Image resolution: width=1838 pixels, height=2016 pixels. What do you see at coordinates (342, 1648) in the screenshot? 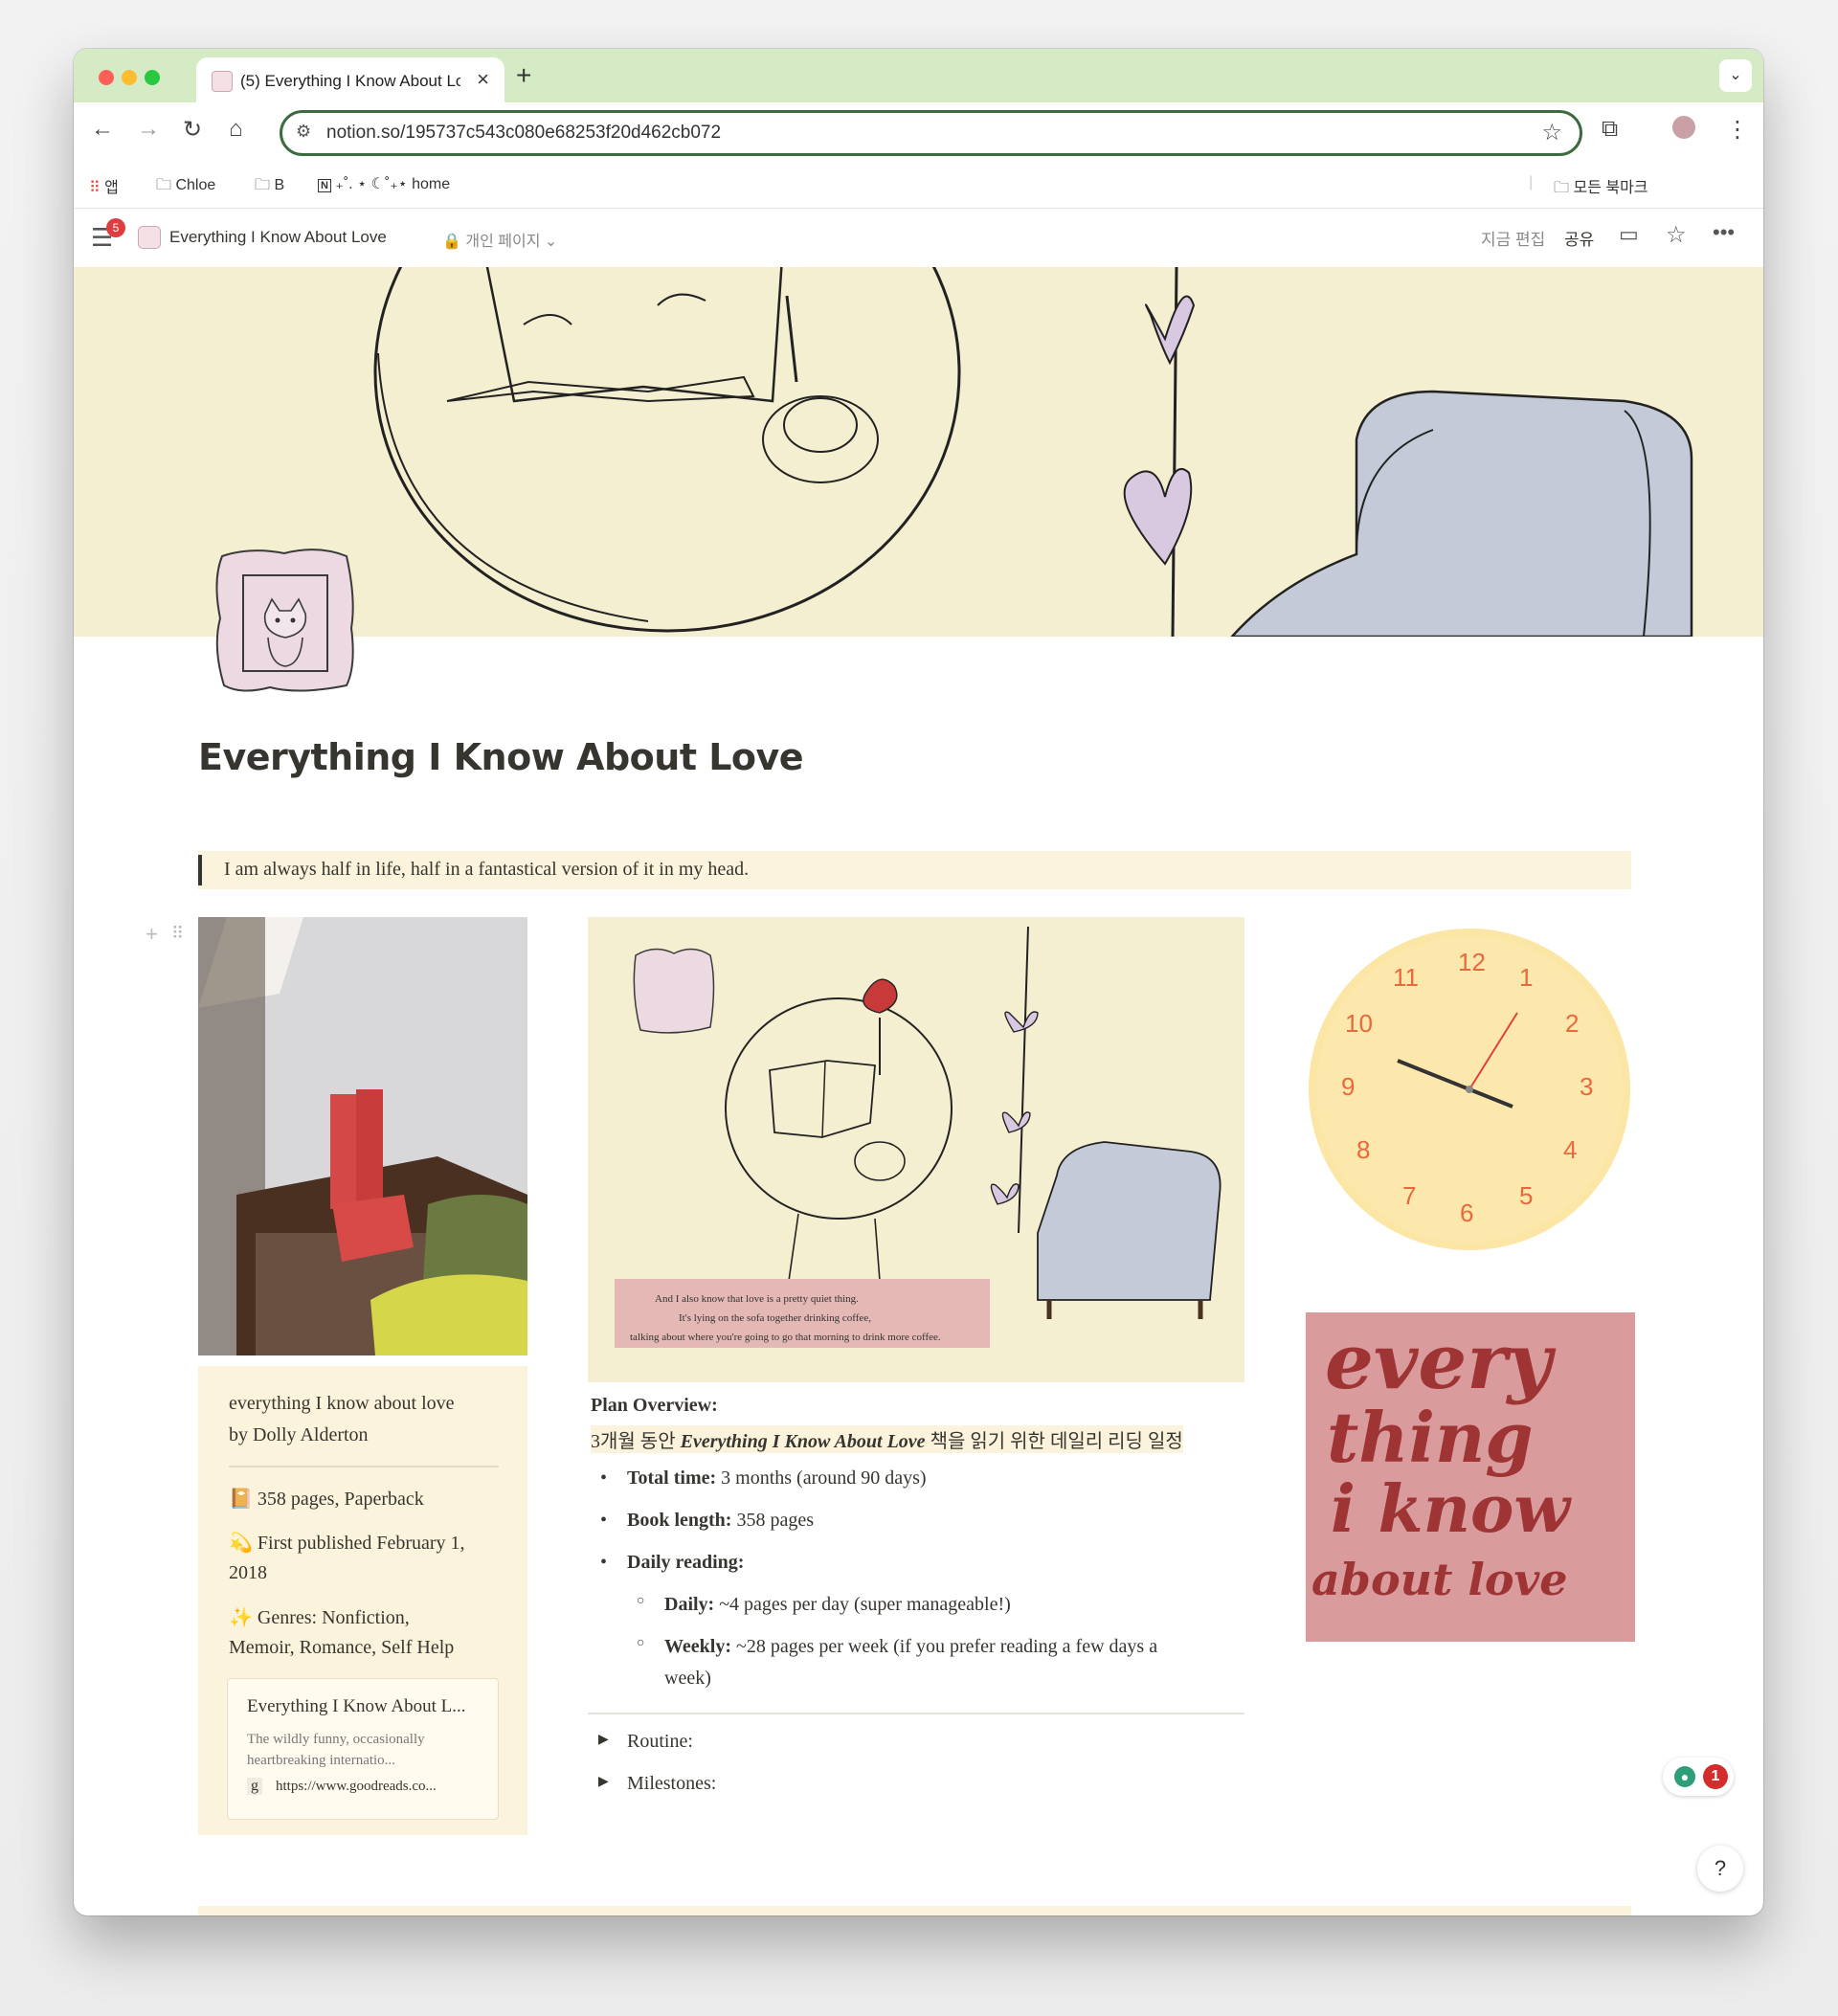
I see `book-genres-cont: Memoir, Romance, Self Help` at bounding box center [342, 1648].